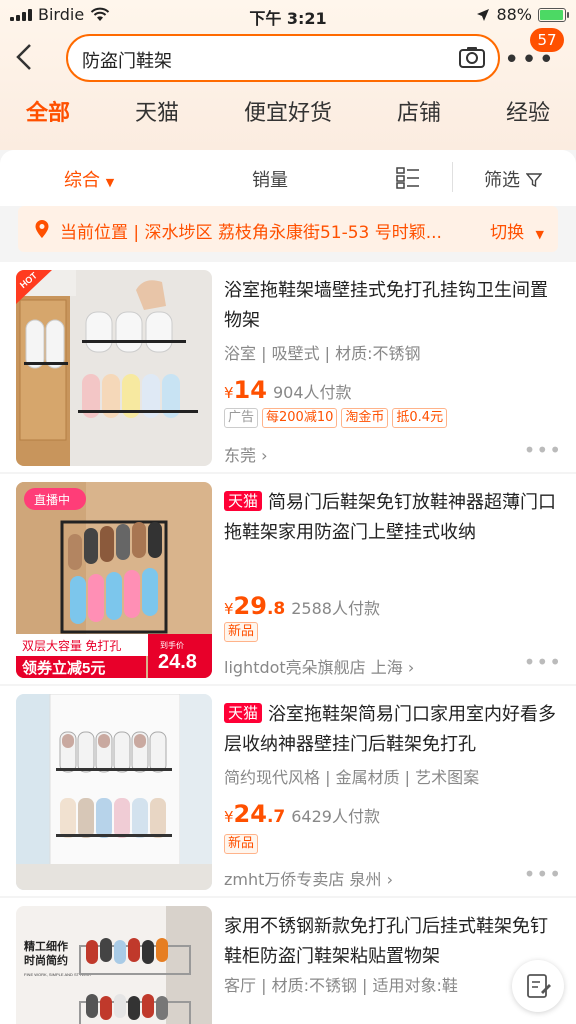 The width and height of the screenshot is (576, 1024). I want to click on product-price: ¥24.7 6429人付款, so click(302, 814).